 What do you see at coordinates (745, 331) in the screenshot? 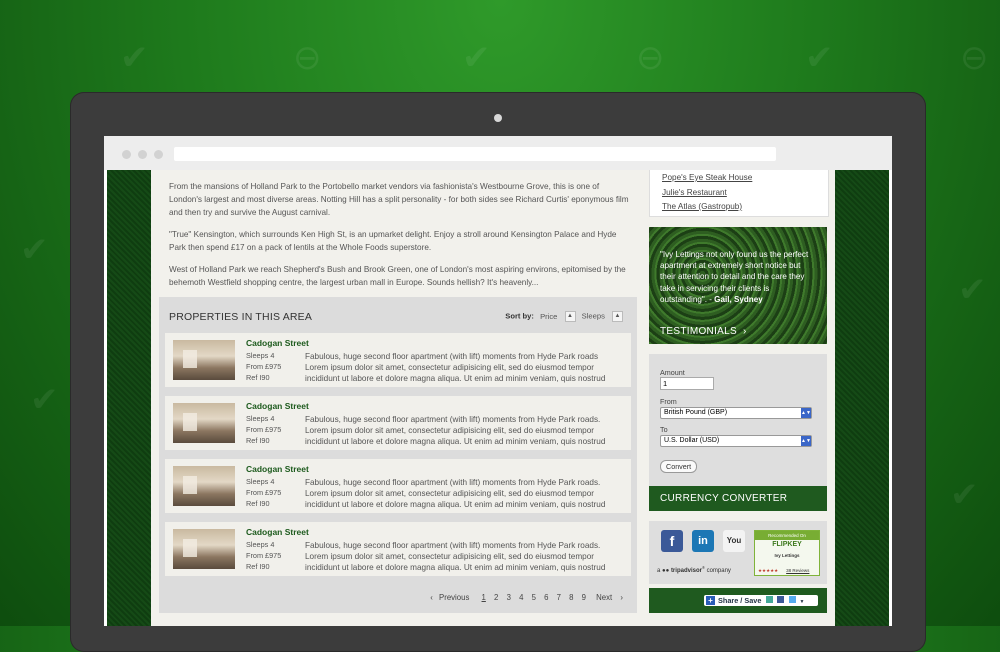
I see `chevron-right-icon: ›` at bounding box center [745, 331].